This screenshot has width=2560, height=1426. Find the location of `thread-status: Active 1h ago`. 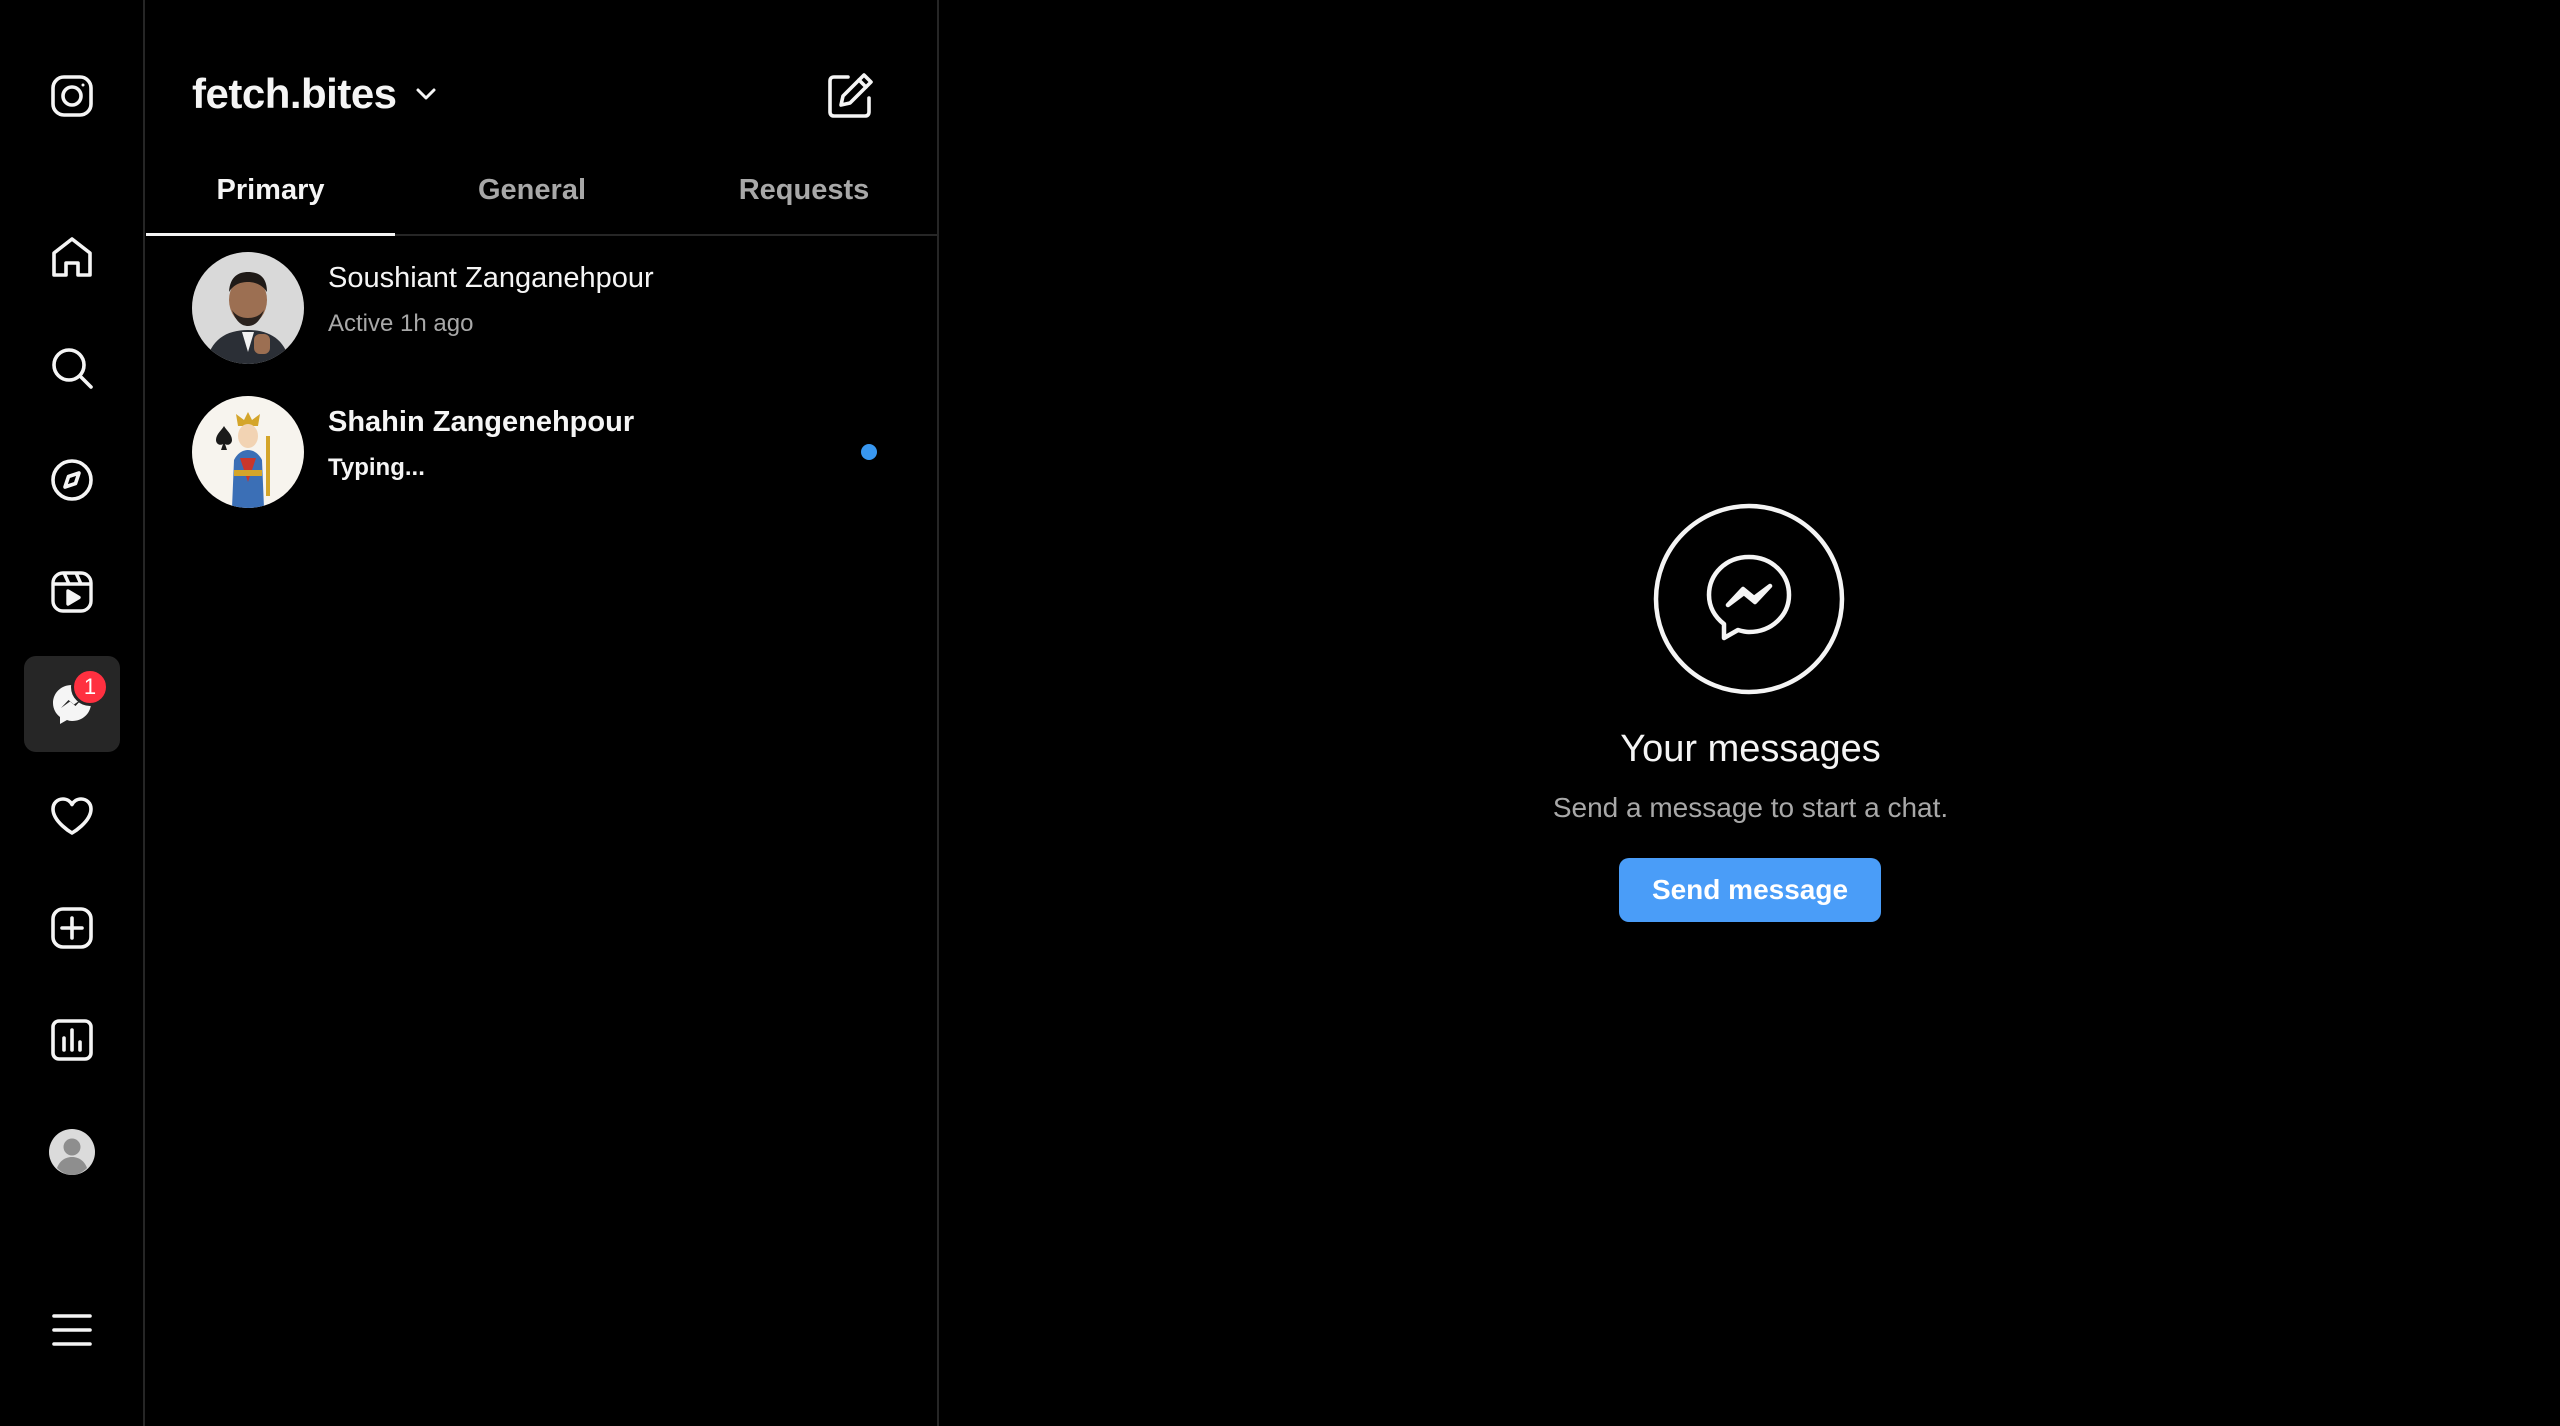

thread-status: Active 1h ago is located at coordinates (401, 323).